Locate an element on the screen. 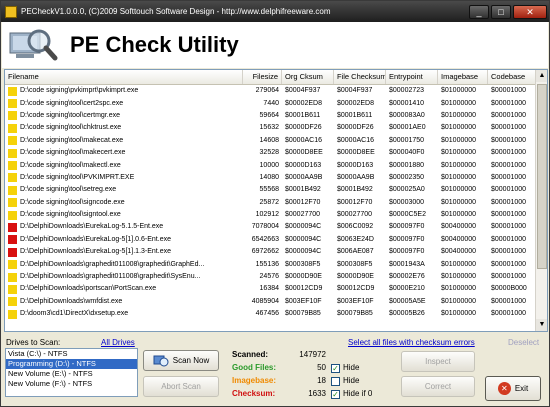 The width and height of the screenshot is (550, 407). cell-file-checksum: $0000DF26 is located at coordinates (355, 128).